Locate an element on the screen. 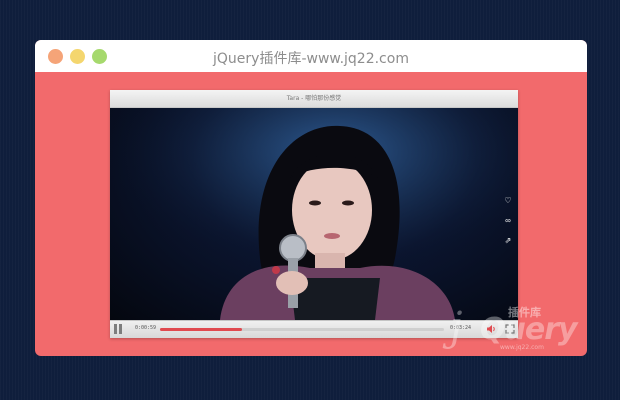 Image resolution: width=620 pixels, height=400 pixels. watermark-chinese: 插件库 is located at coordinates (524, 312).